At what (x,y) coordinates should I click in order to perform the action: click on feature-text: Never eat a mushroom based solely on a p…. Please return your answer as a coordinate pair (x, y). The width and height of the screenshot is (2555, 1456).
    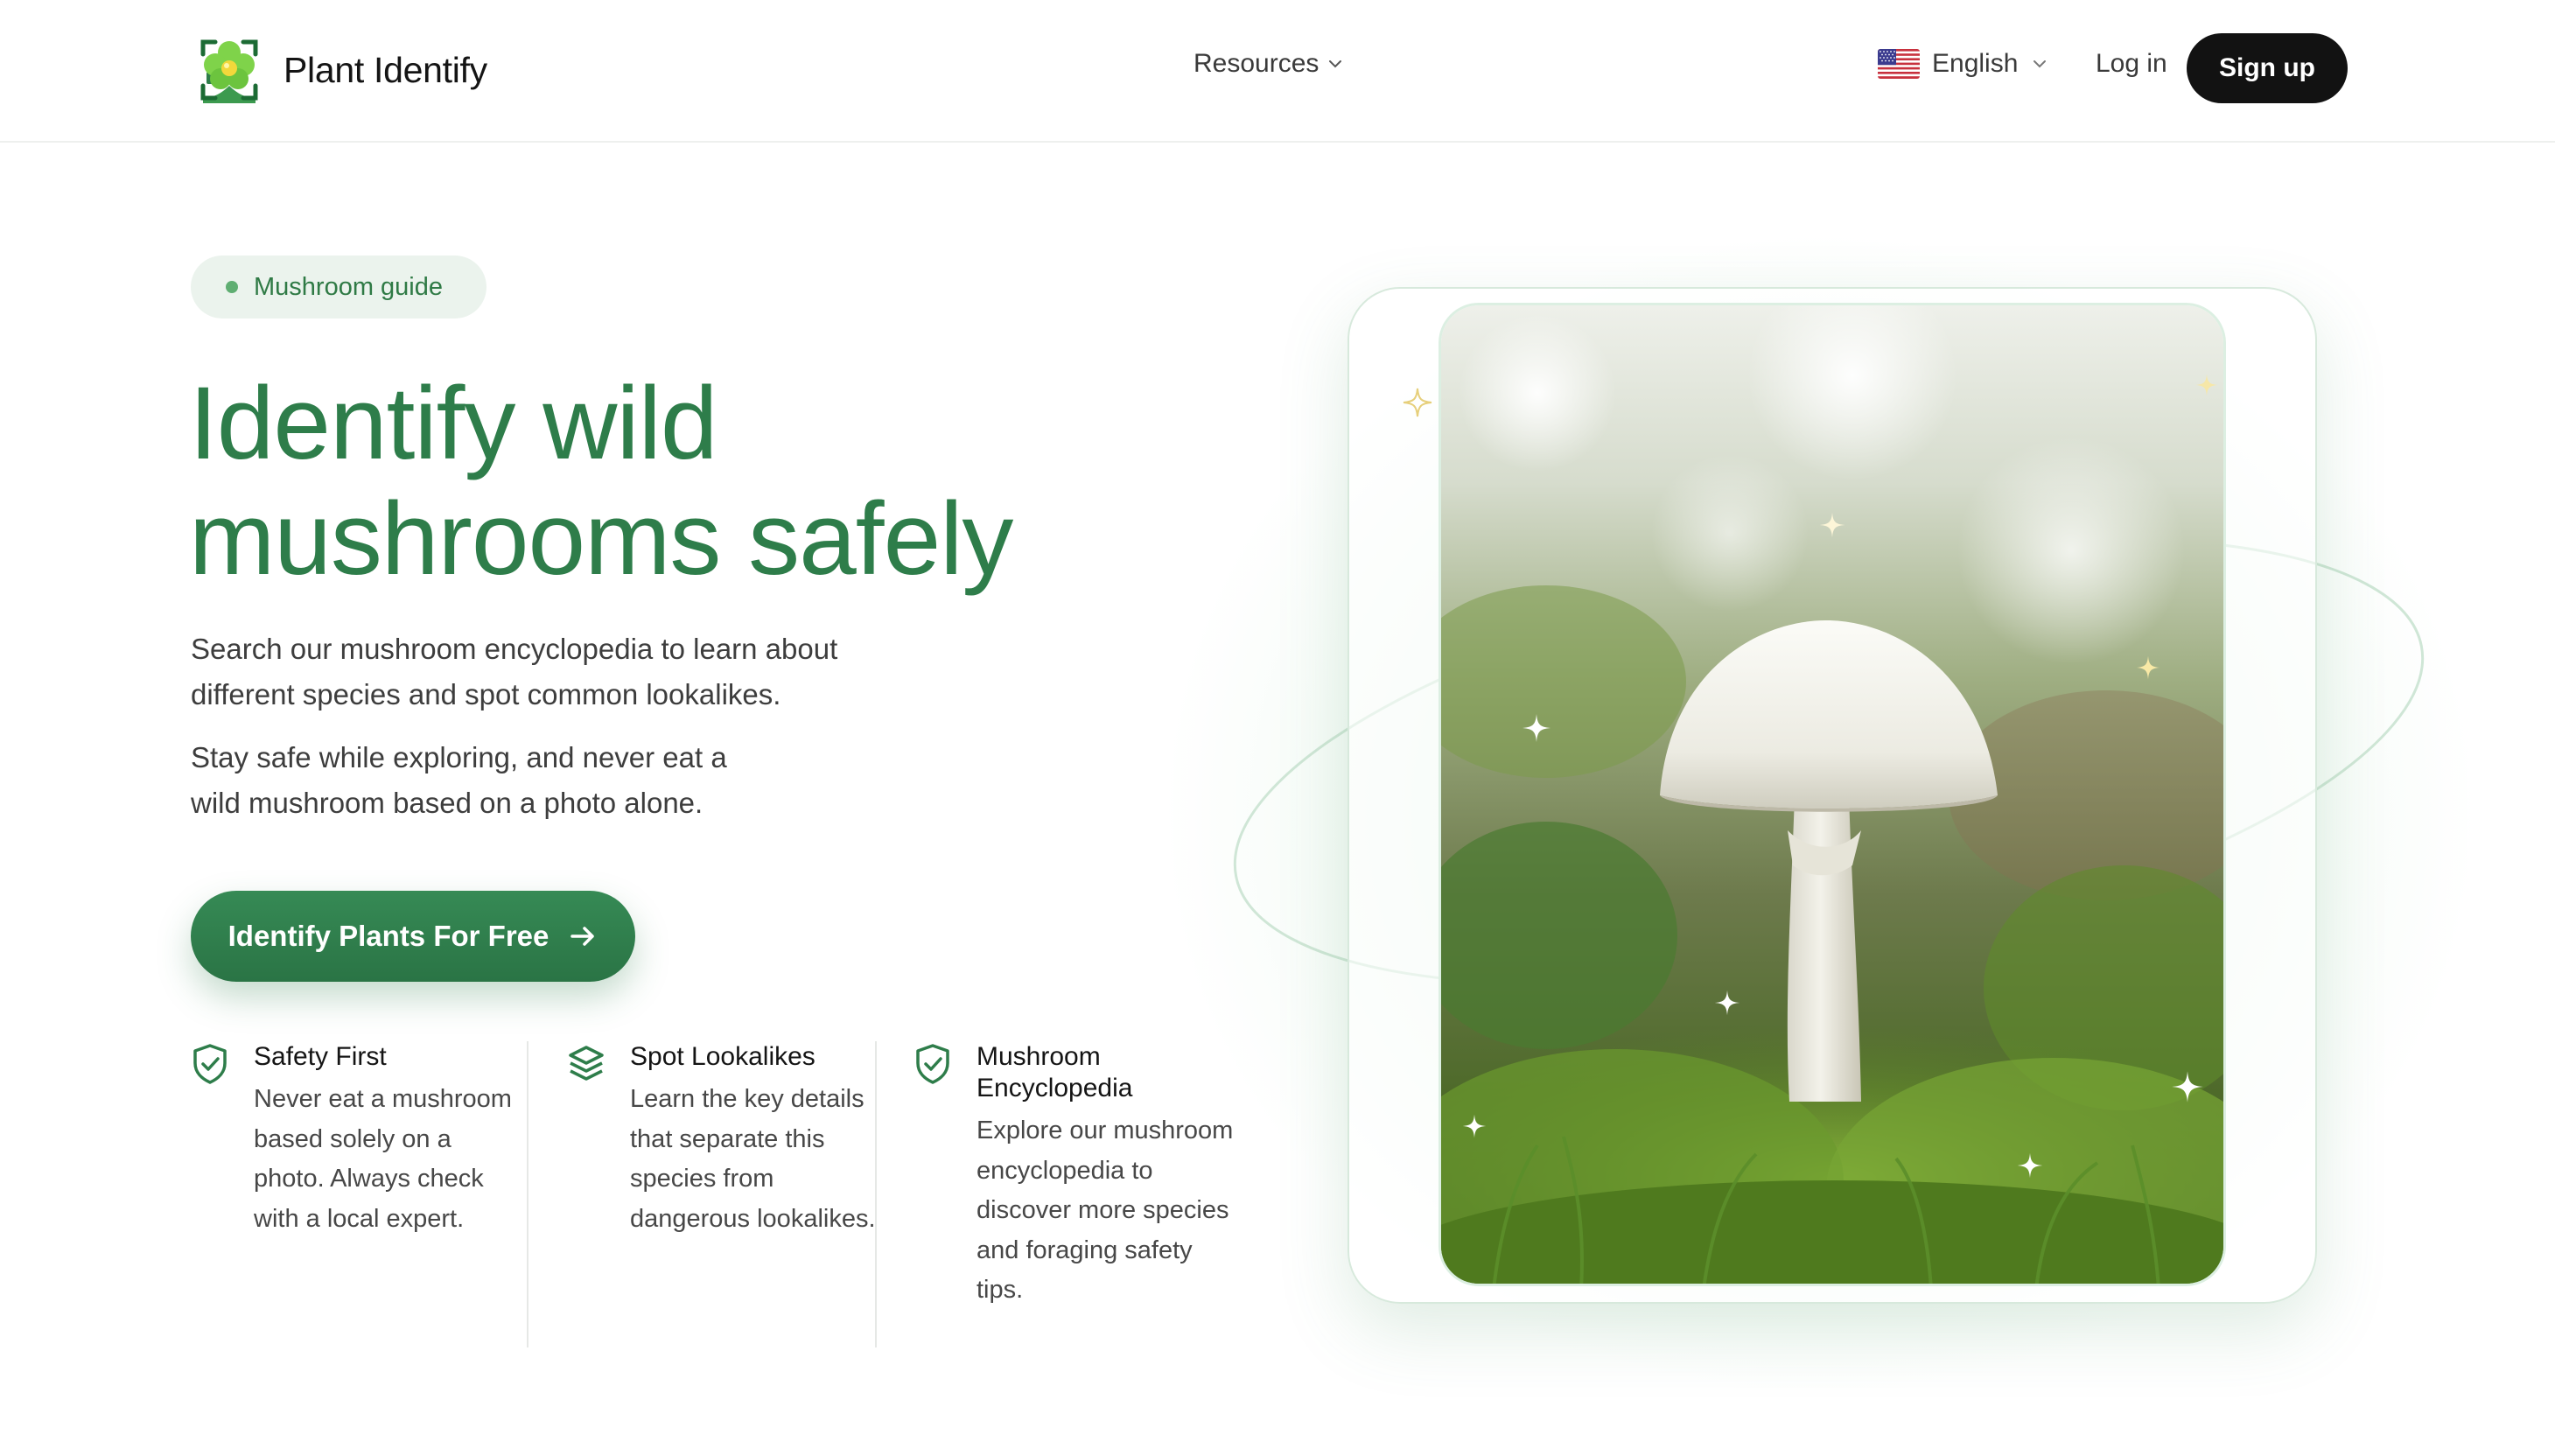
    Looking at the image, I should click on (383, 1159).